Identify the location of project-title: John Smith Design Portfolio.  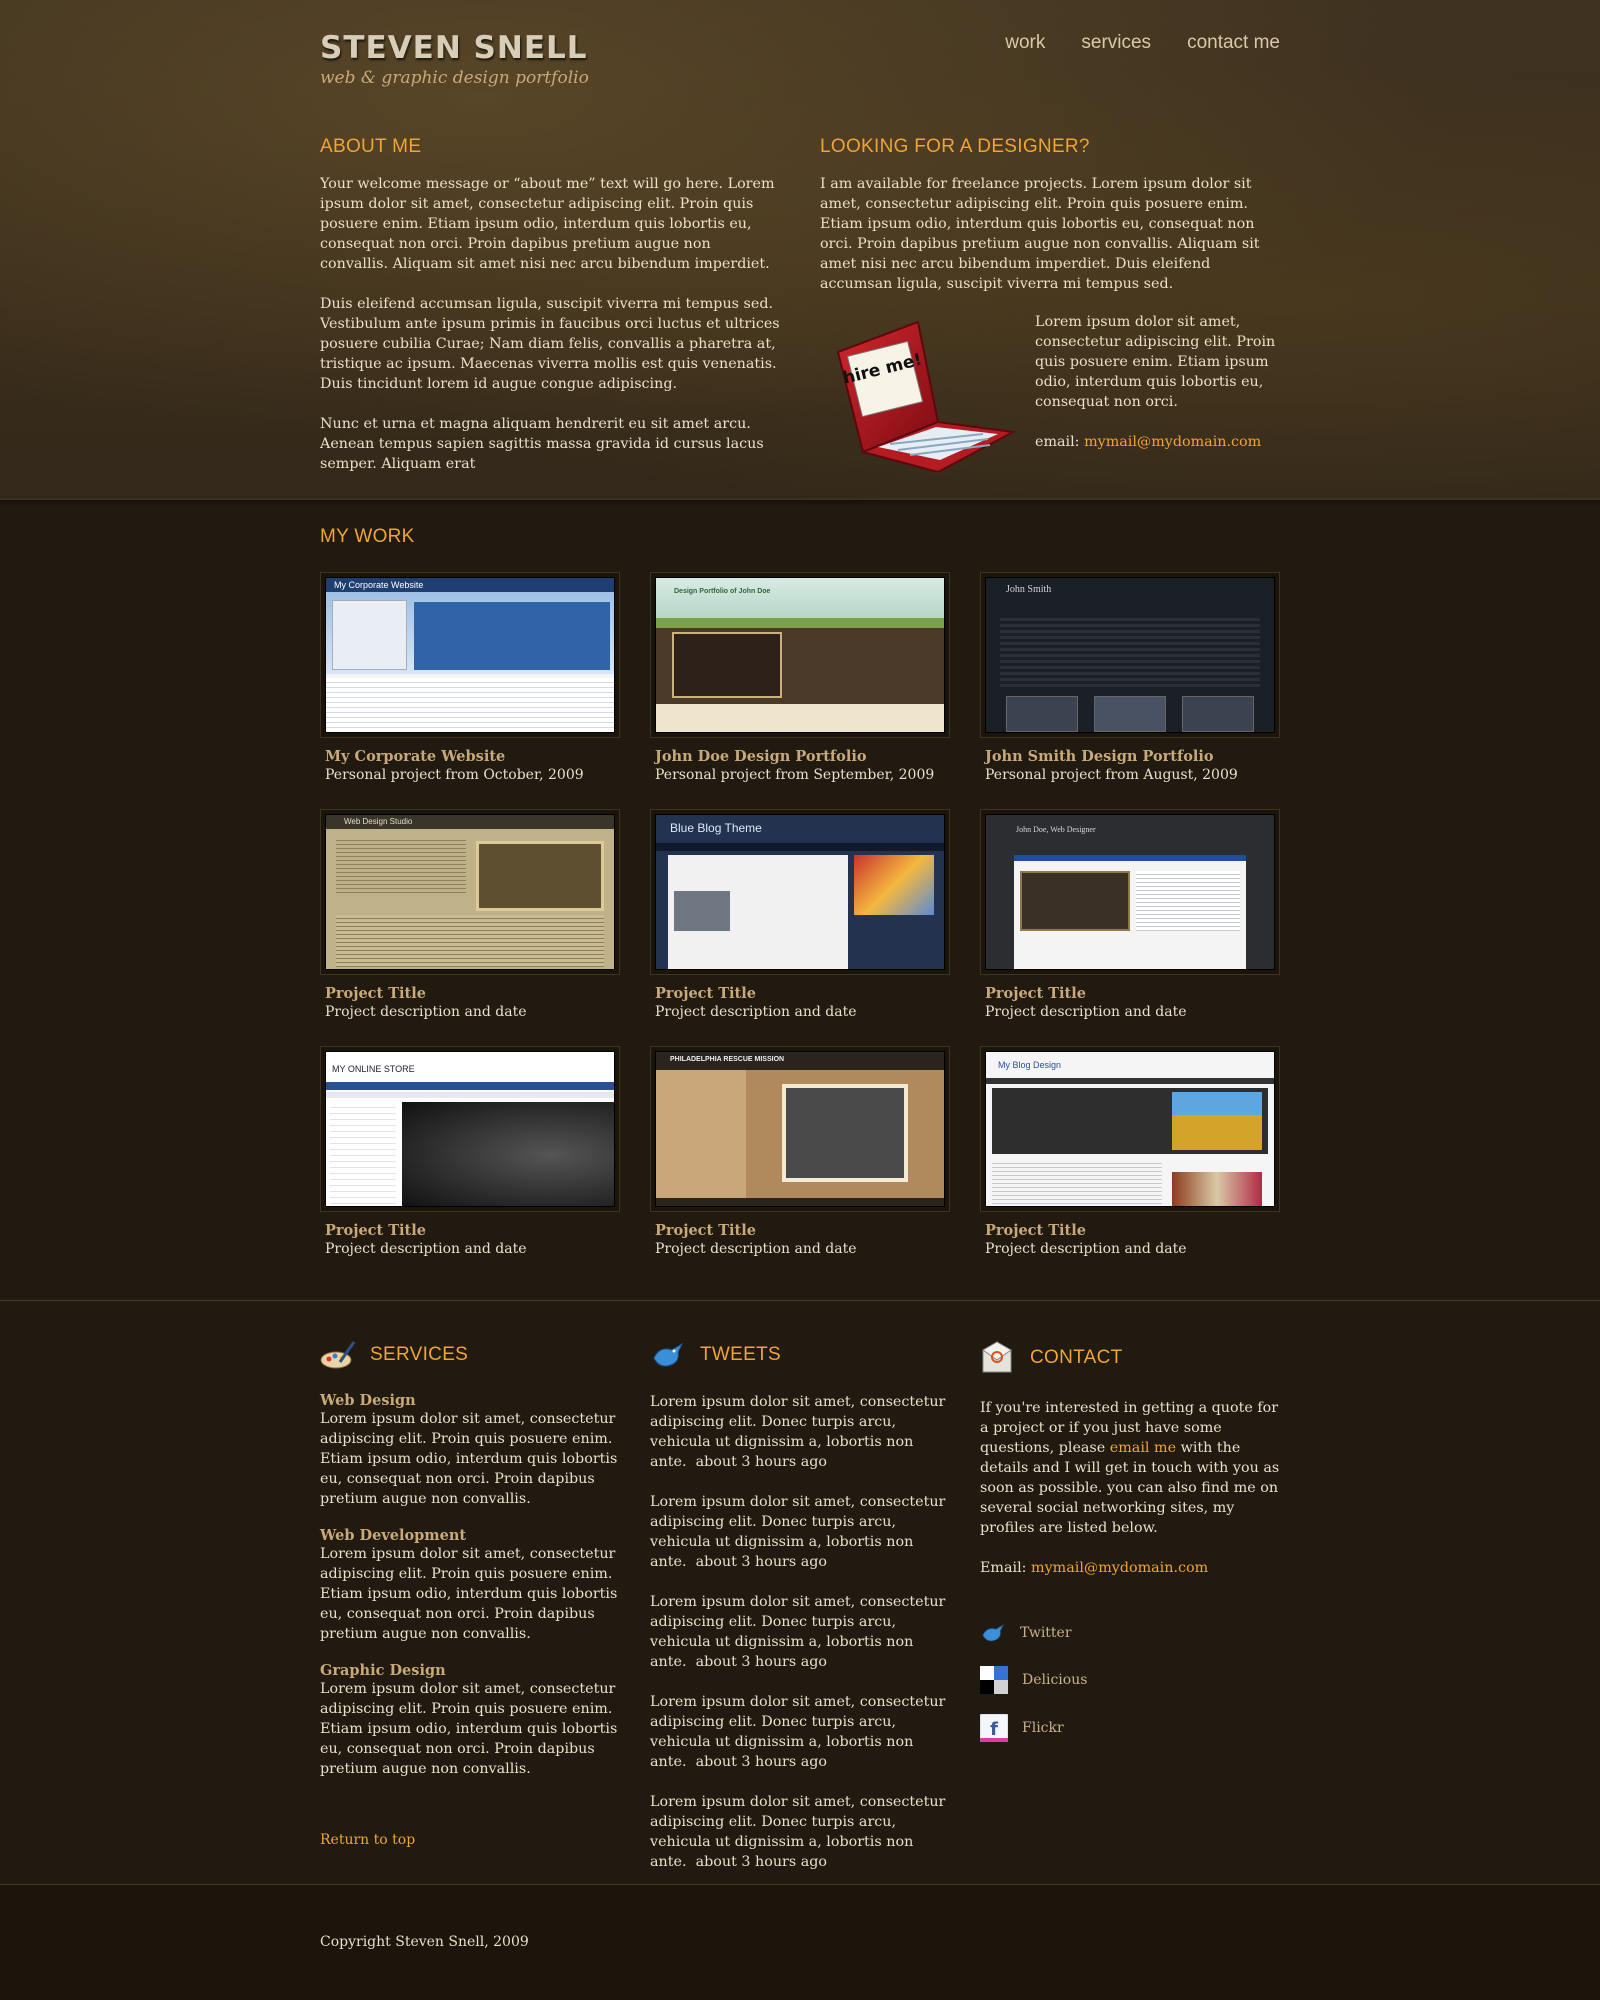
(1132, 756).